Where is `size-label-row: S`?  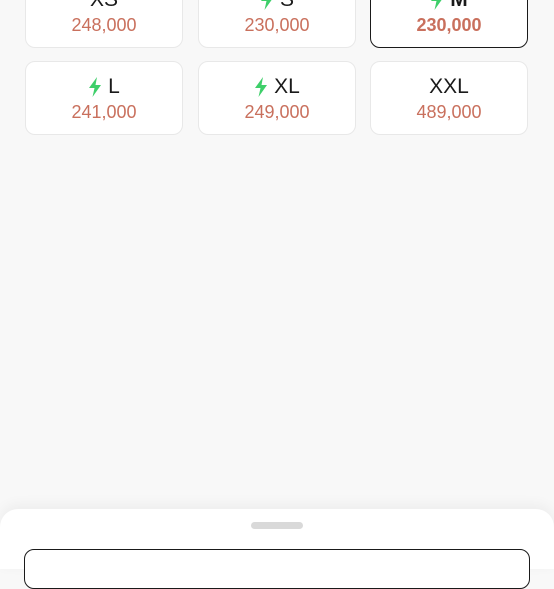 size-label-row: S is located at coordinates (277, 6).